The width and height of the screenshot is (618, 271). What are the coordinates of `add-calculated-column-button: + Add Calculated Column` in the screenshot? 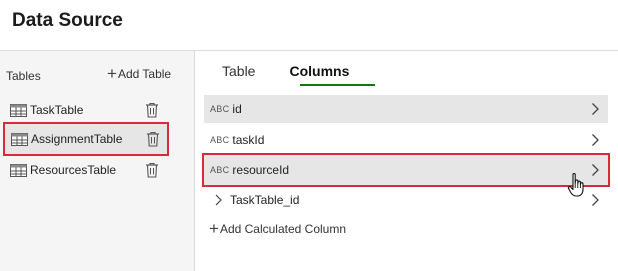 It's located at (278, 228).